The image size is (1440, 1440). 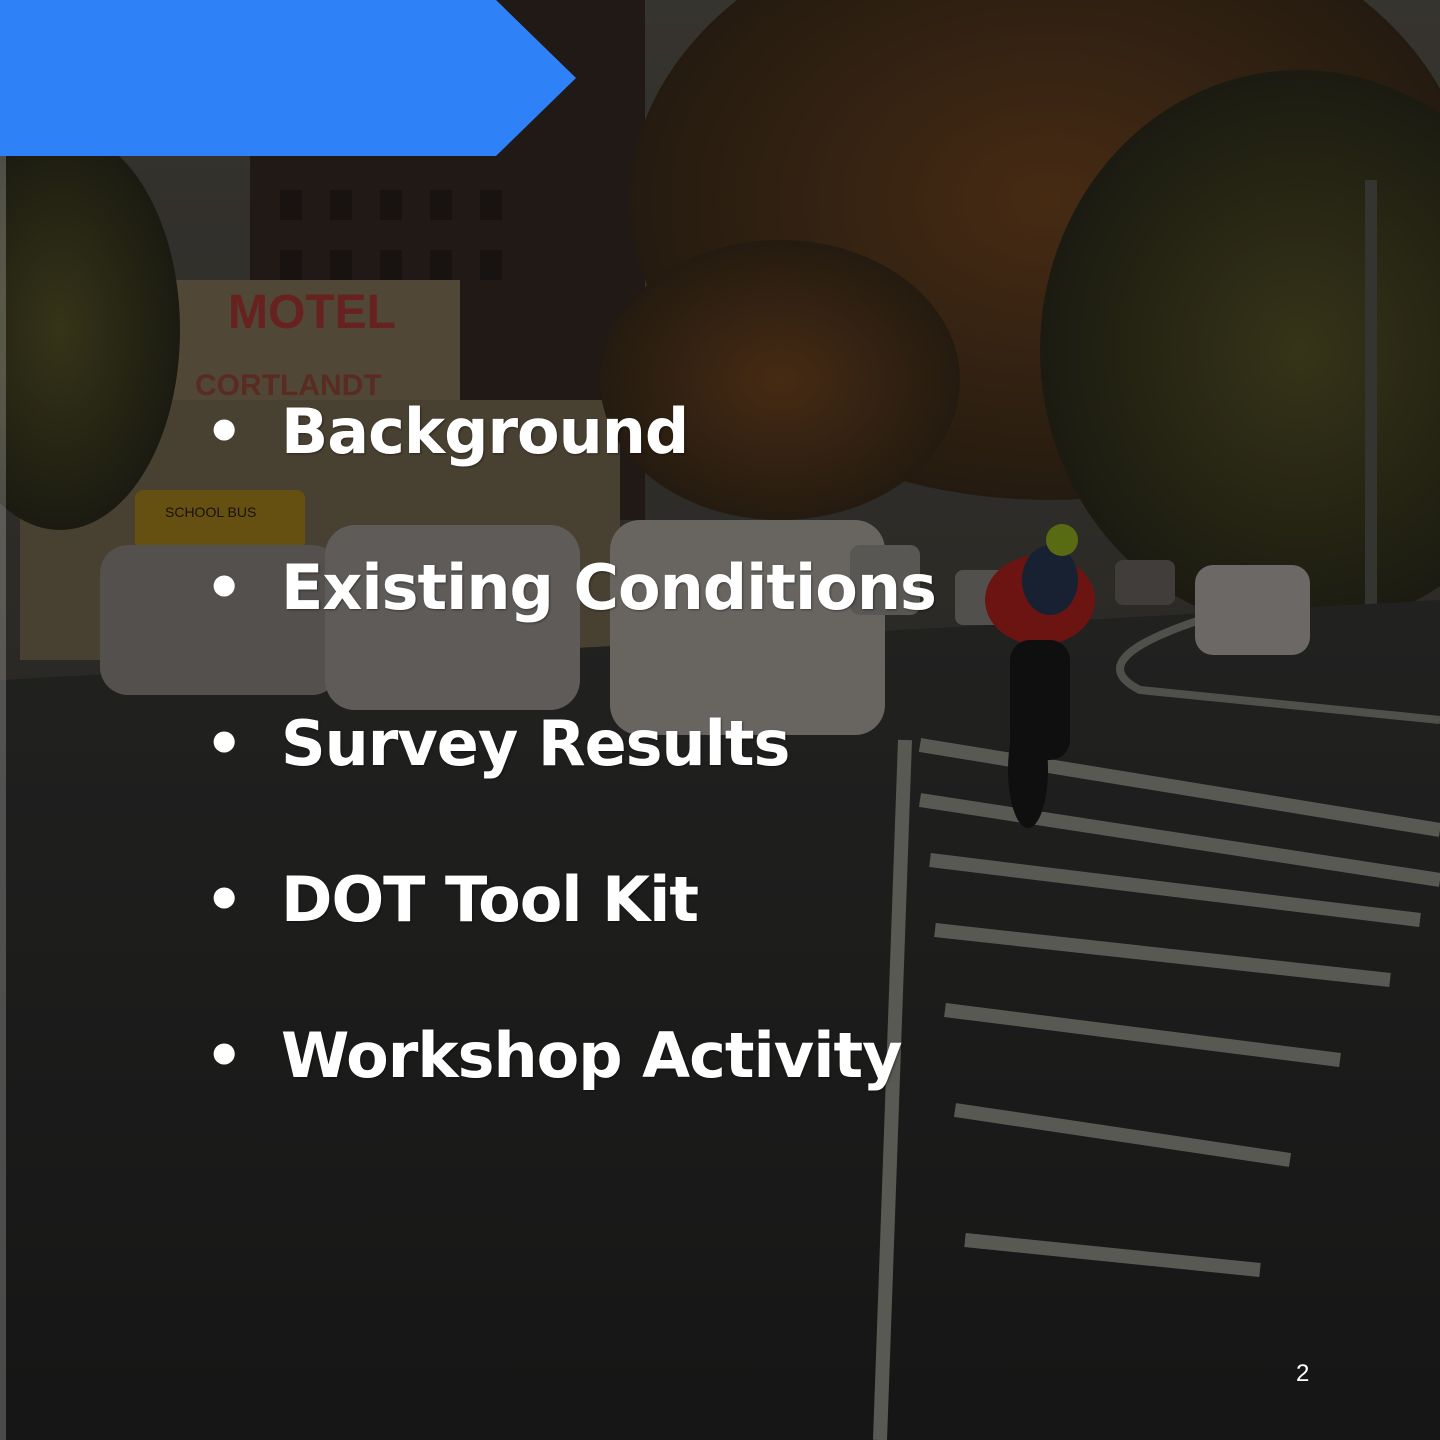 What do you see at coordinates (485, 431) in the screenshot?
I see `agenda-item-label: Background` at bounding box center [485, 431].